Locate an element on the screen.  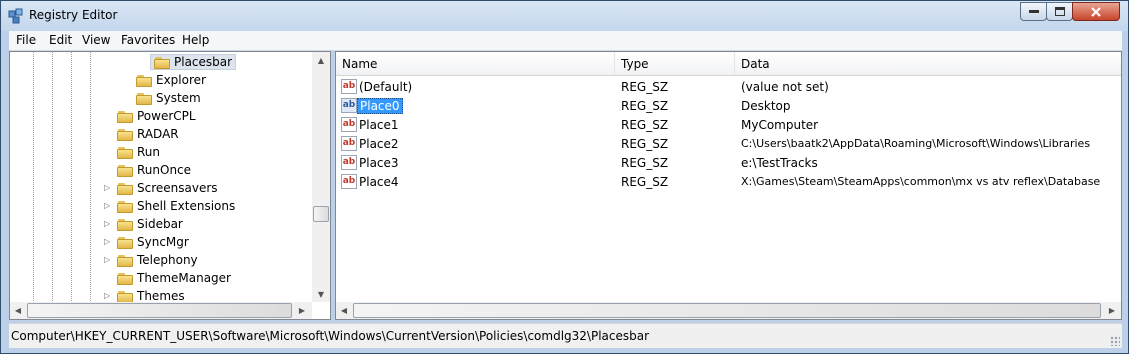
menu-edit: Edit is located at coordinates (60, 40).